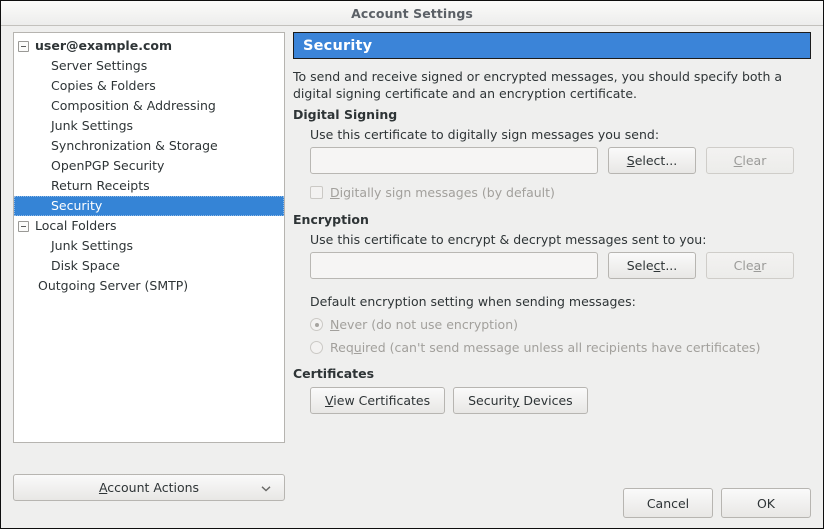  What do you see at coordinates (85, 265) in the screenshot?
I see `tree-item-label: Disk Space` at bounding box center [85, 265].